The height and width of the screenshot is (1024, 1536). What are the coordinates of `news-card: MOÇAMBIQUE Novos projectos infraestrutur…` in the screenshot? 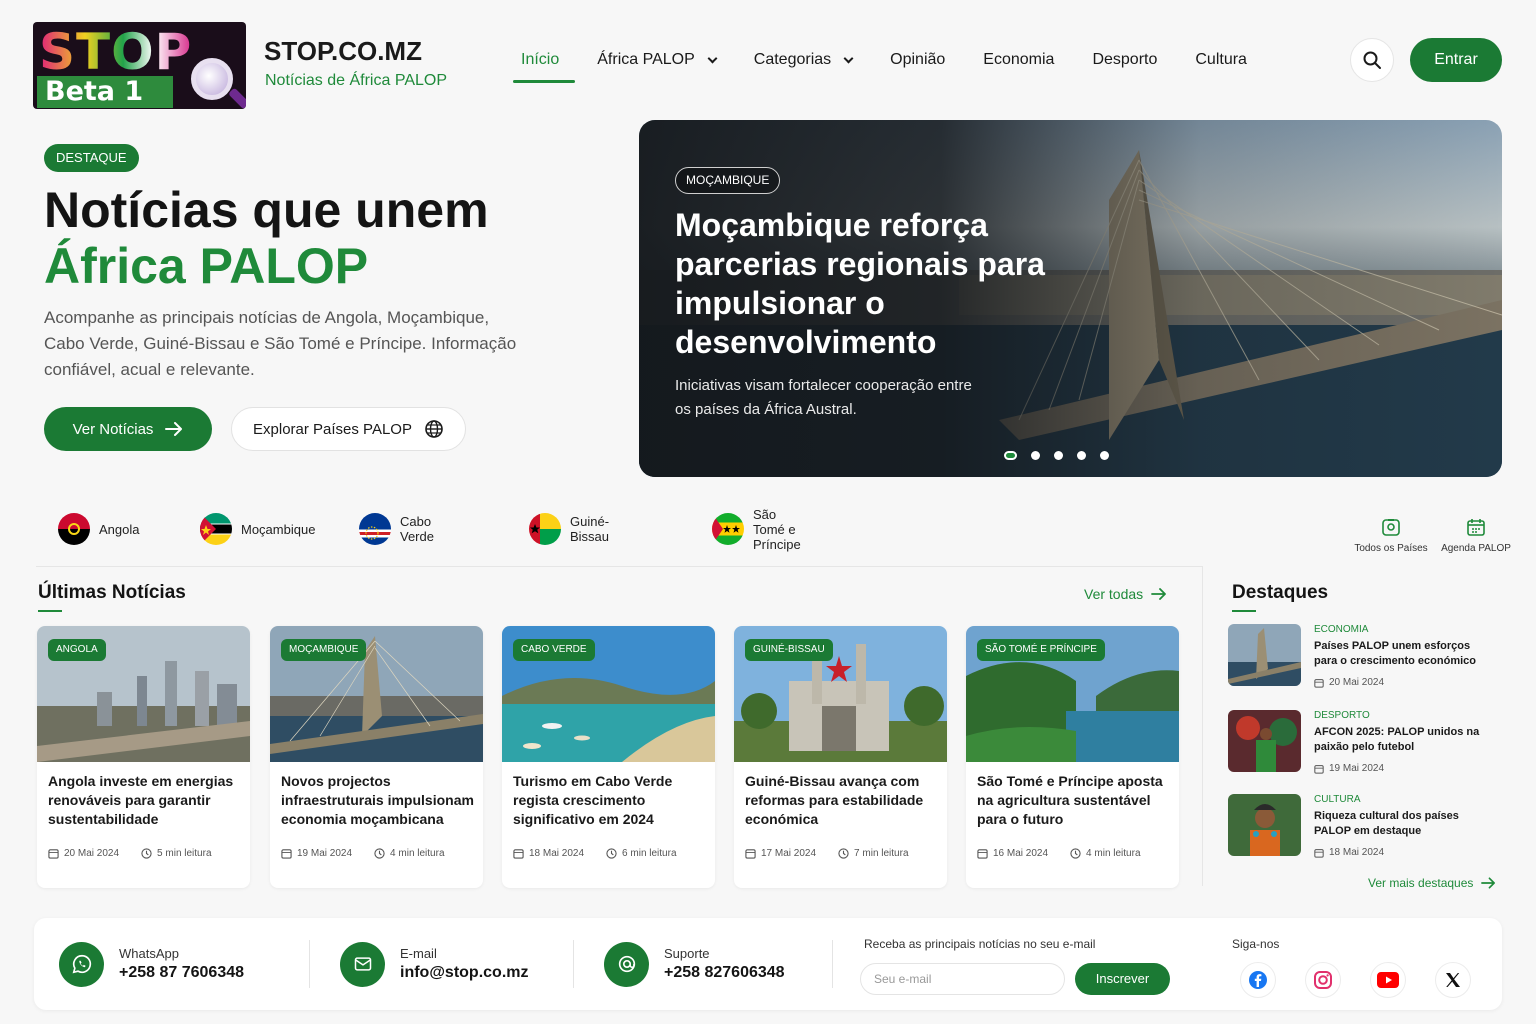 It's located at (376, 757).